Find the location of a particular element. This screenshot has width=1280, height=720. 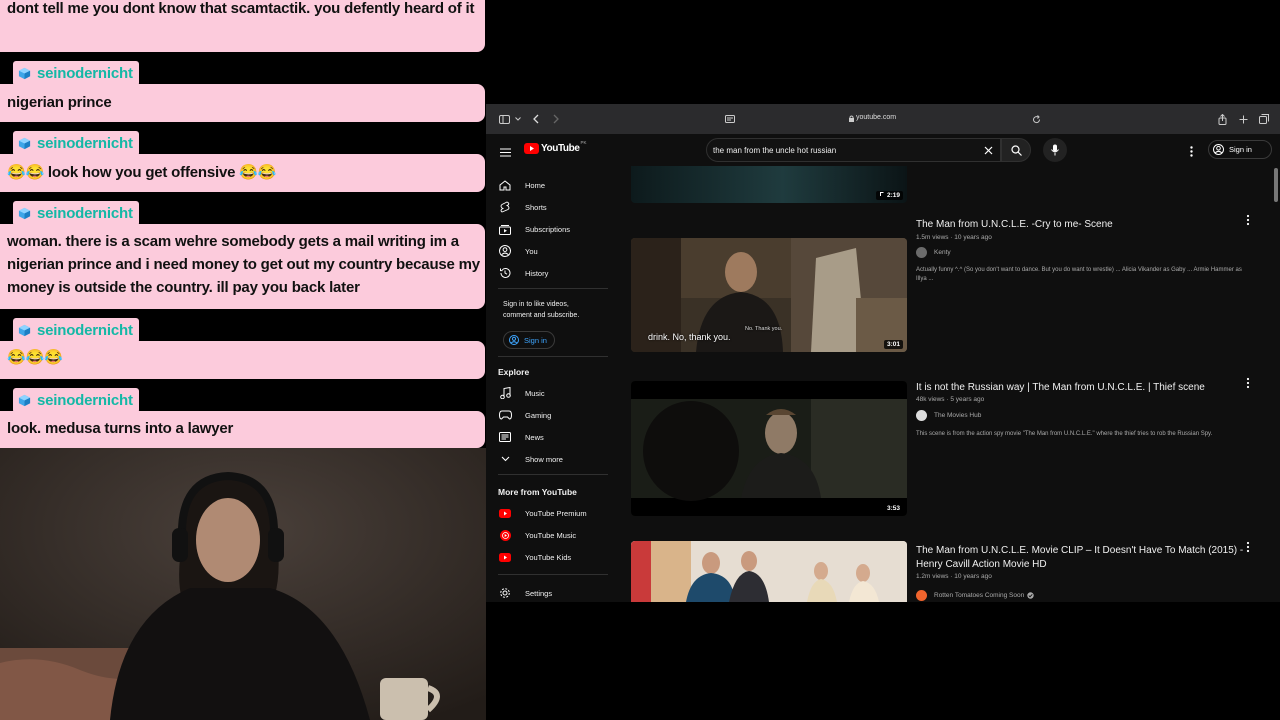

video-channel: Rotten Tomatoes Coming Soon is located at coordinates (975, 595).